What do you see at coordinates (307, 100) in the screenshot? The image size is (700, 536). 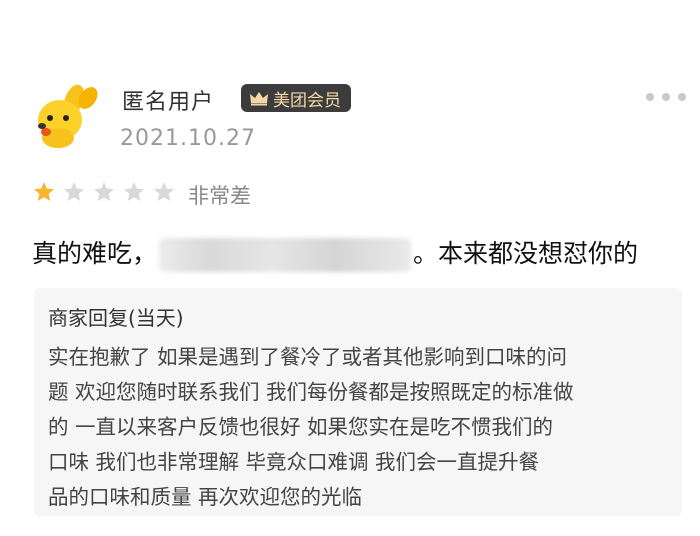 I see `member-badge-label: 美团会员` at bounding box center [307, 100].